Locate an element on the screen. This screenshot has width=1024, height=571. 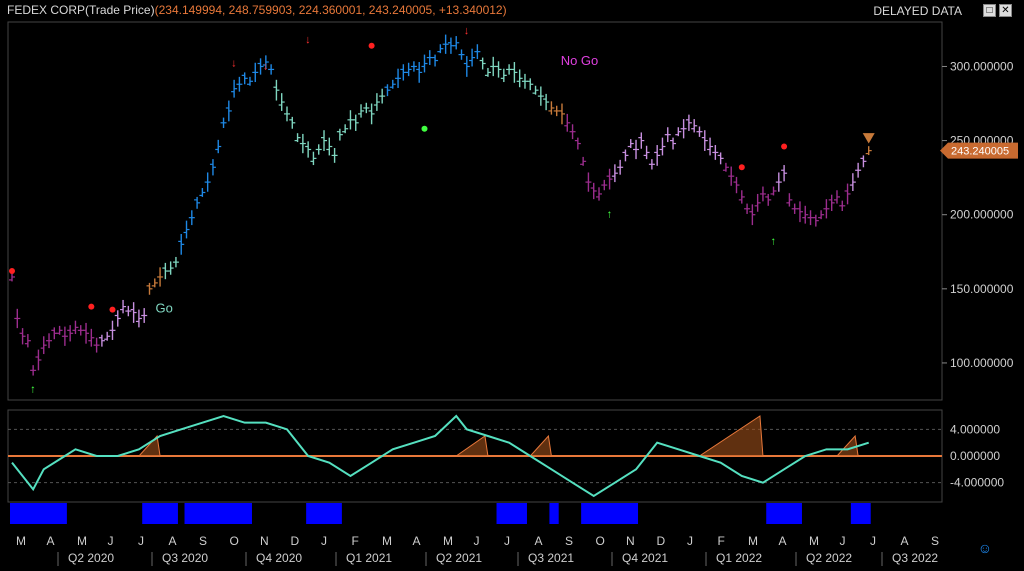
quarter-label: Q3 2021 is located at coordinates (551, 558).